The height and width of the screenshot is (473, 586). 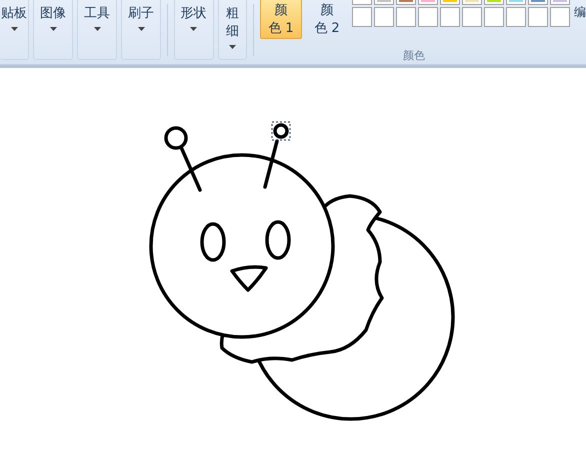 I want to click on ribbon-button: 刷子, so click(x=141, y=30).